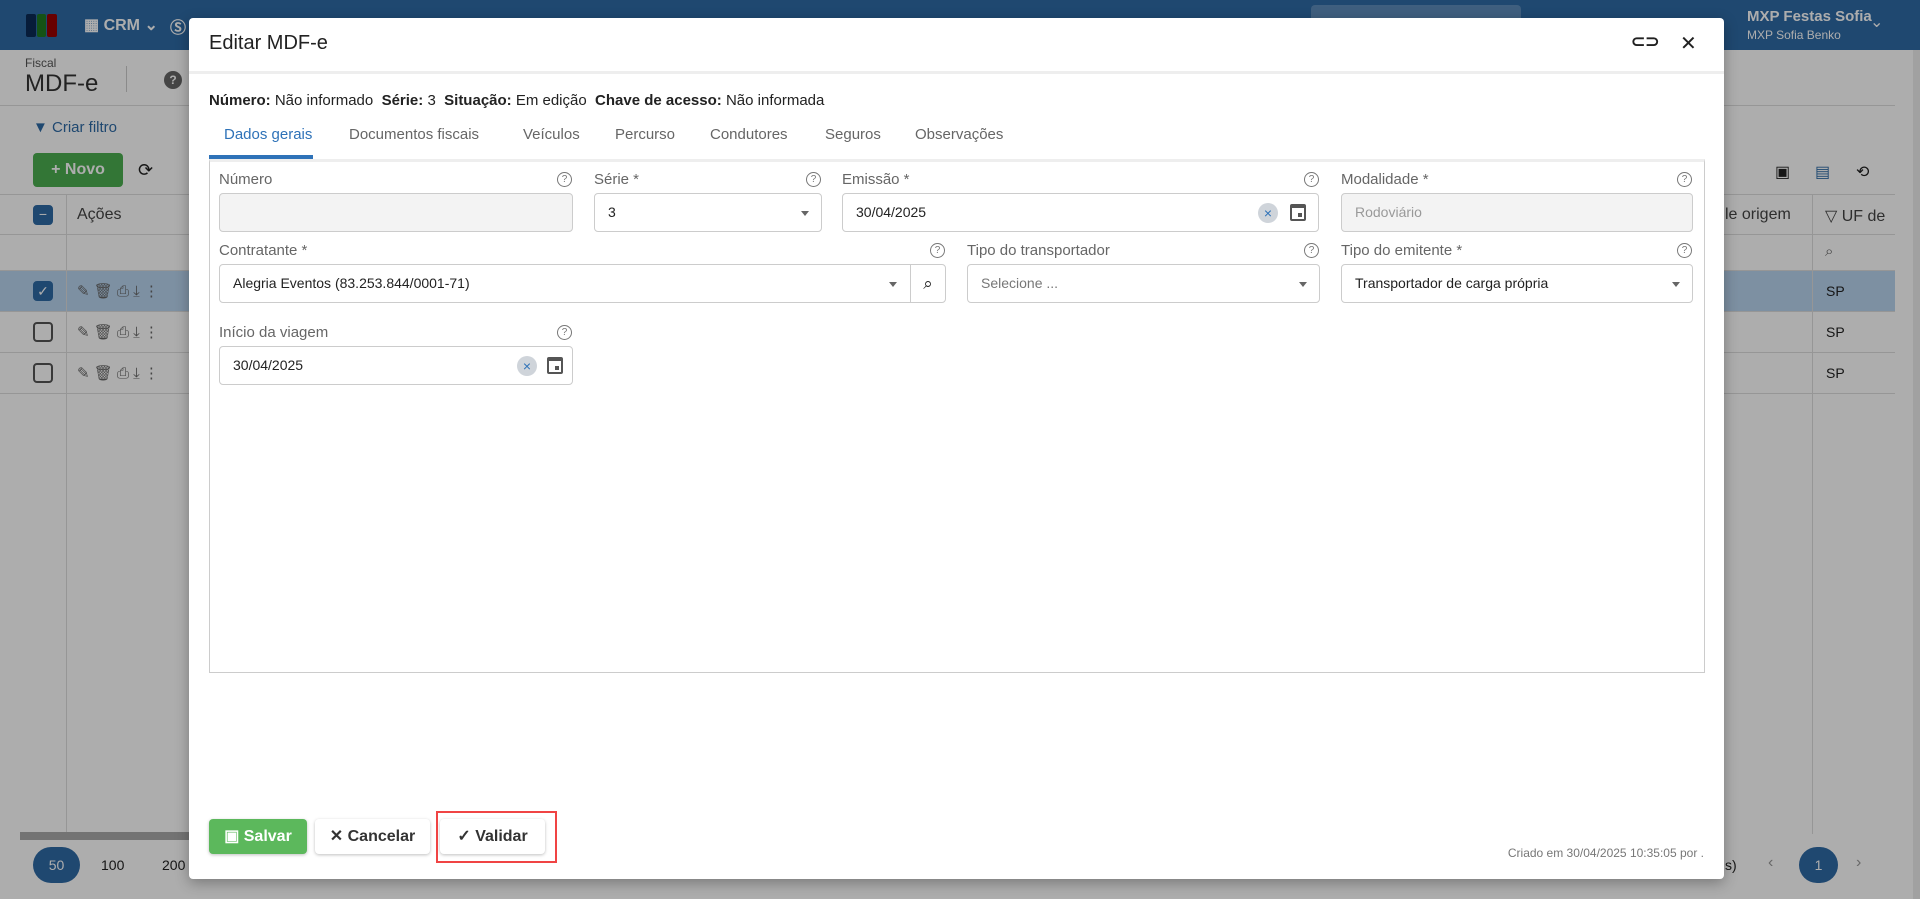 The height and width of the screenshot is (899, 1920). I want to click on divider, so click(956, 72).